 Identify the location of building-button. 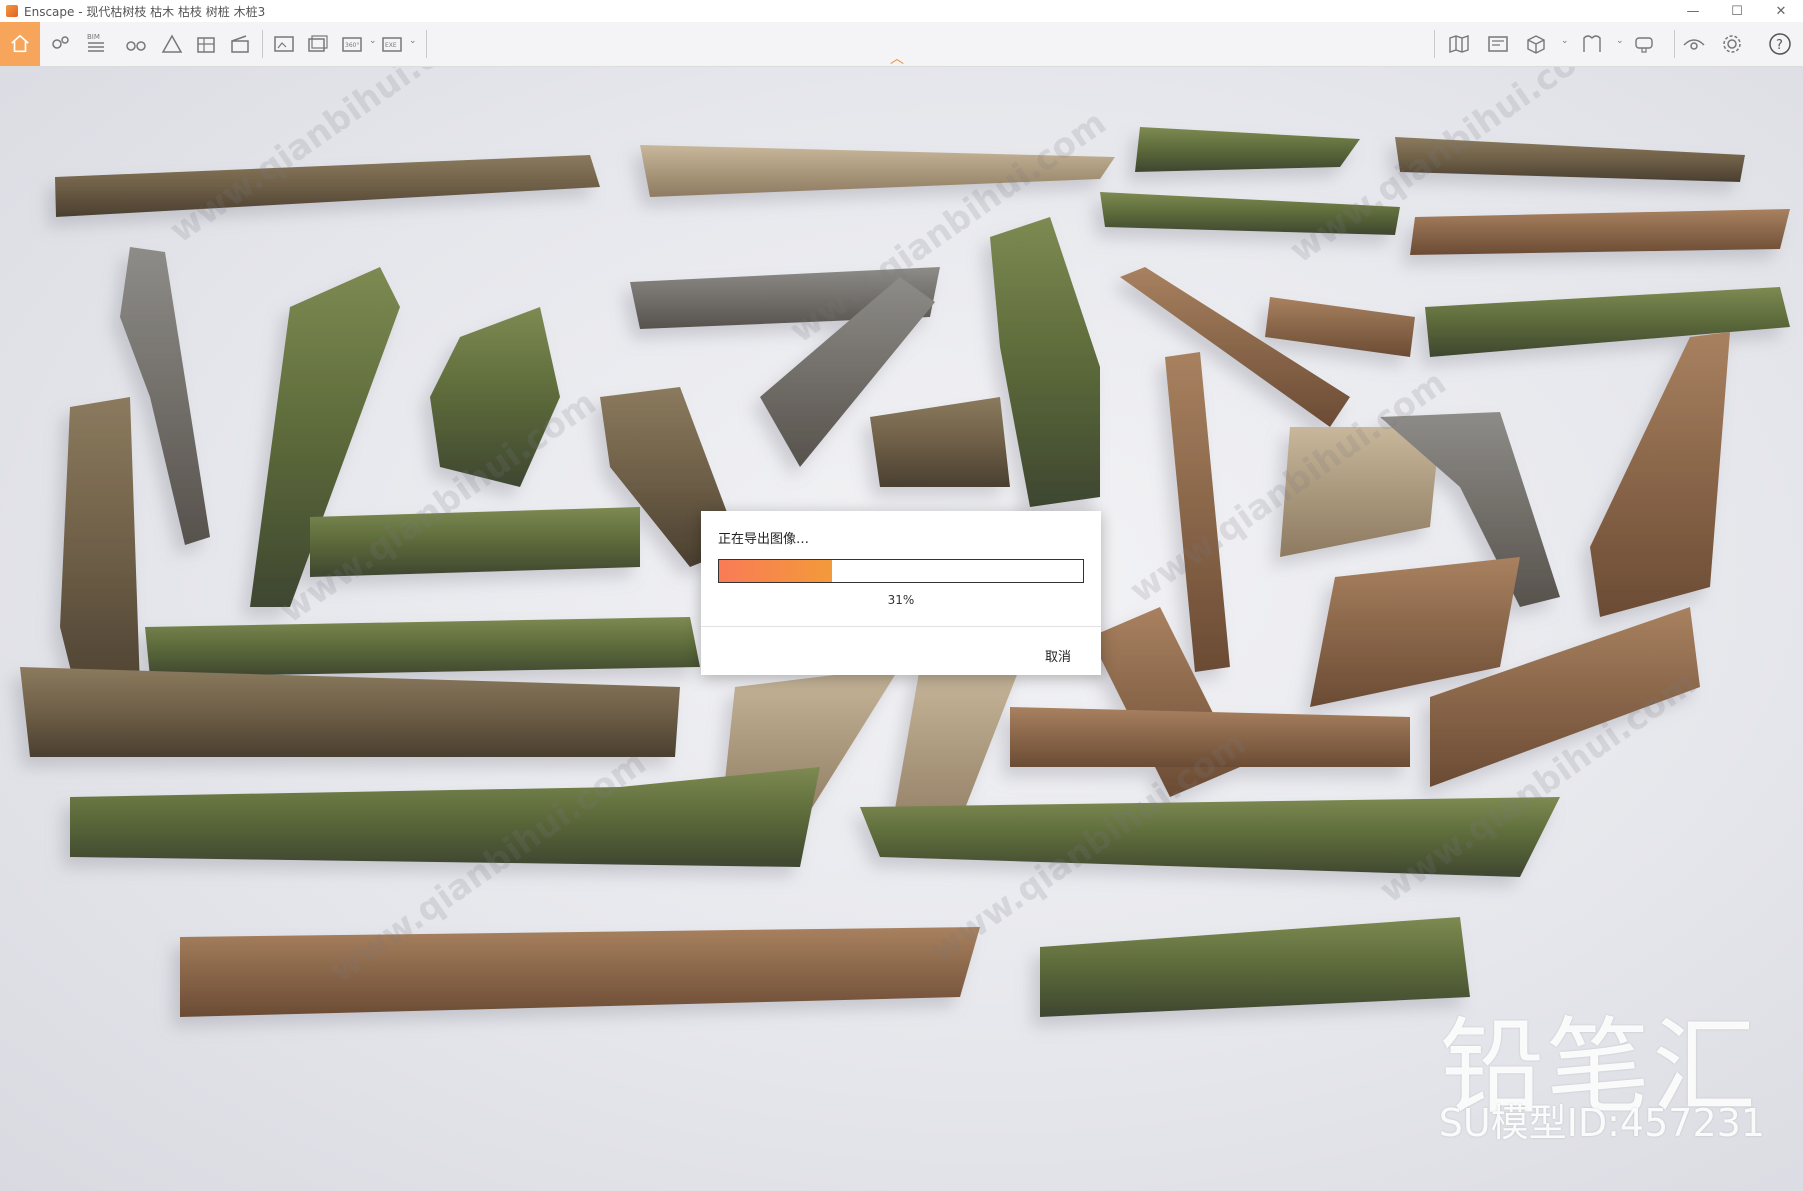
(206, 44).